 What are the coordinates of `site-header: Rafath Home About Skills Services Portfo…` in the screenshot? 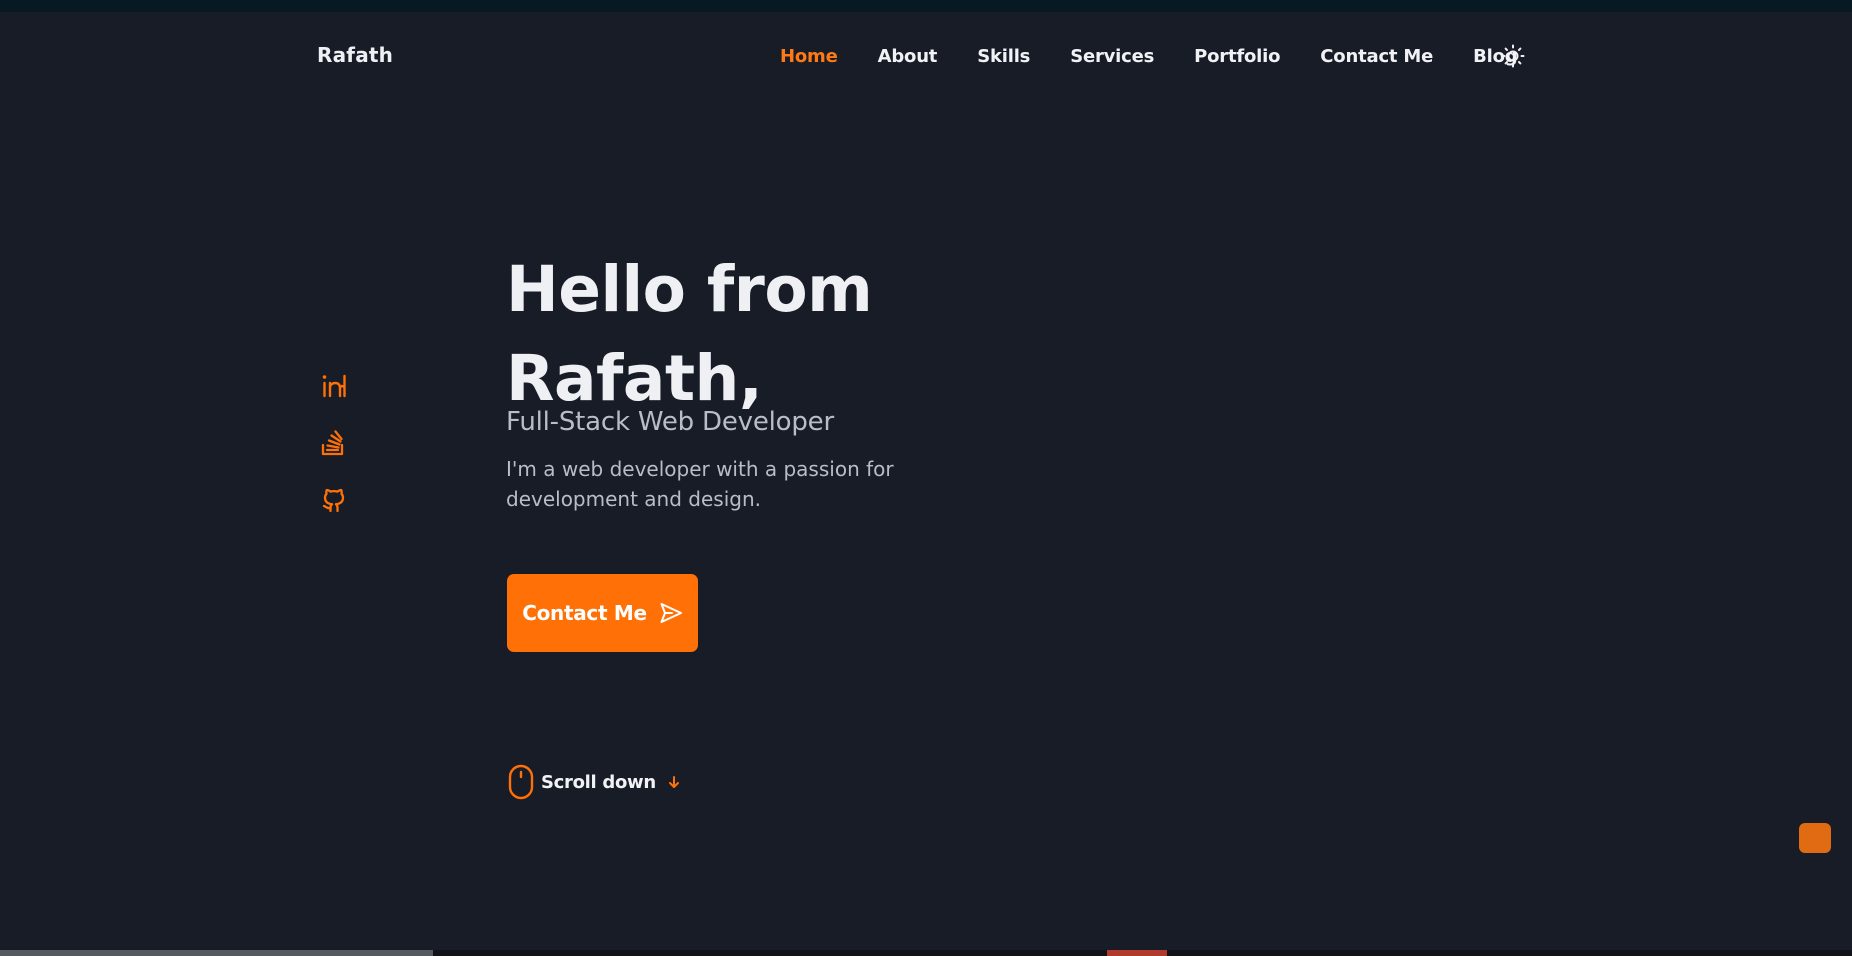 It's located at (926, 56).